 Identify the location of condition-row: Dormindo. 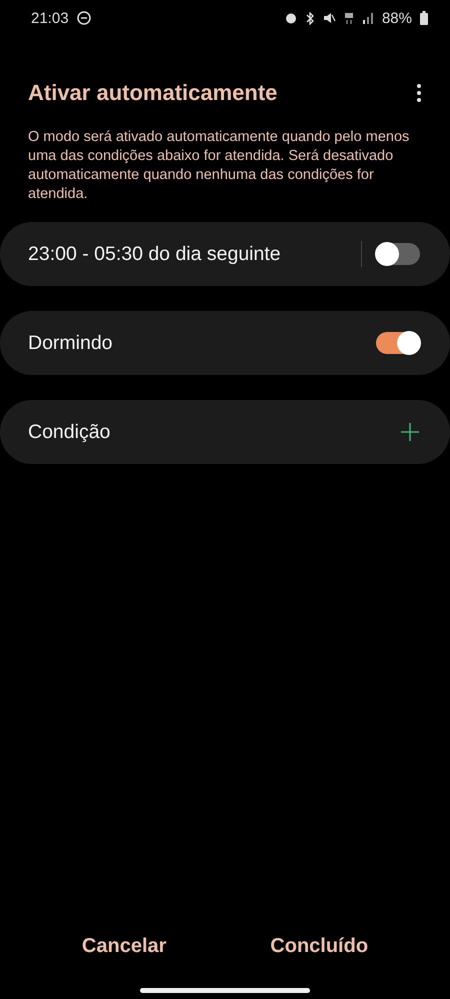
(225, 343).